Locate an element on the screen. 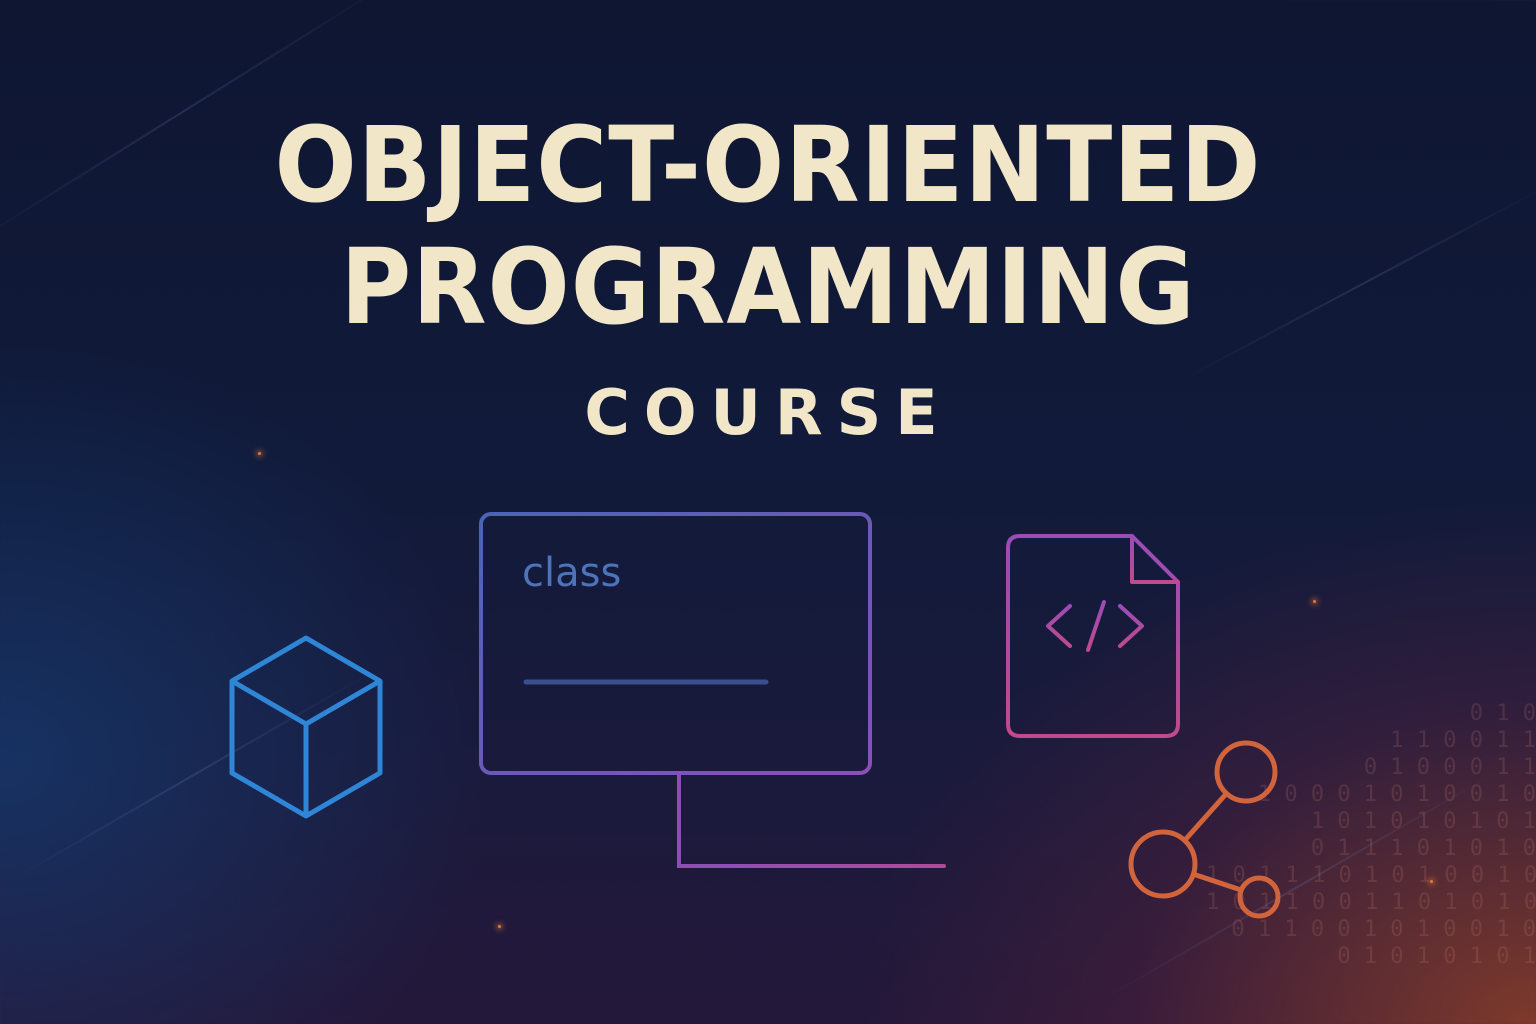  connector-line is located at coordinates (811, 819).